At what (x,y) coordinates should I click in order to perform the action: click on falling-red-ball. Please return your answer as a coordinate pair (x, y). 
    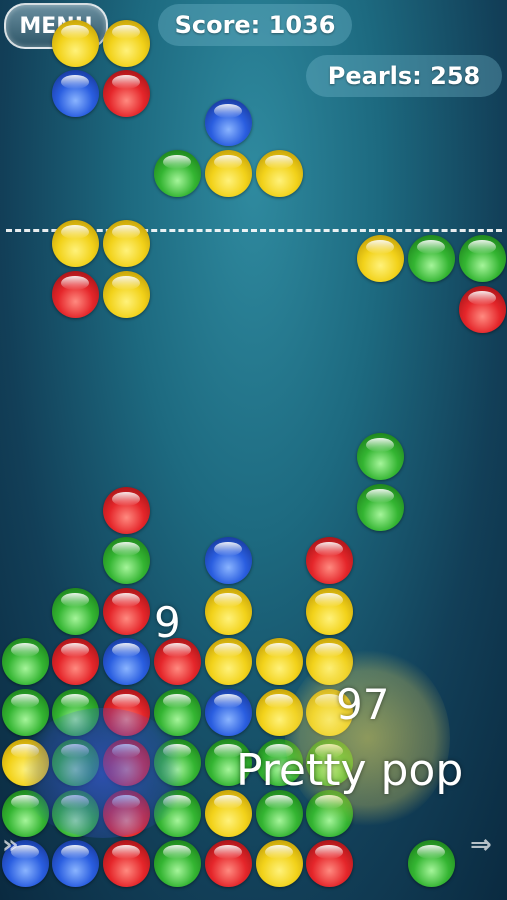
    Looking at the image, I should click on (126, 93).